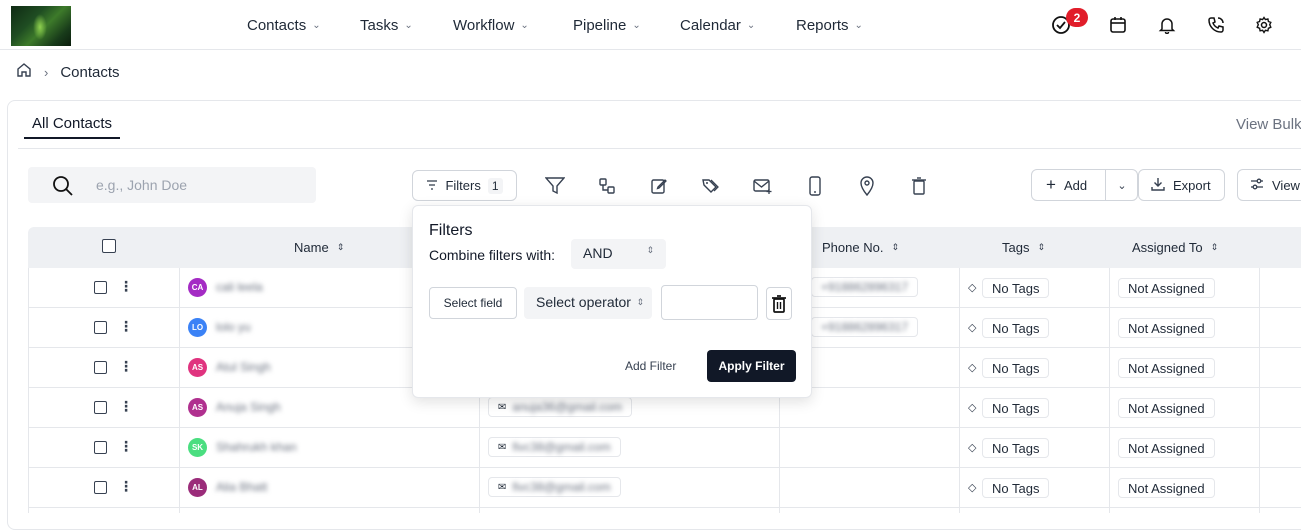 Image resolution: width=1301 pixels, height=530 pixels. What do you see at coordinates (607, 186) in the screenshot?
I see `merge-icon` at bounding box center [607, 186].